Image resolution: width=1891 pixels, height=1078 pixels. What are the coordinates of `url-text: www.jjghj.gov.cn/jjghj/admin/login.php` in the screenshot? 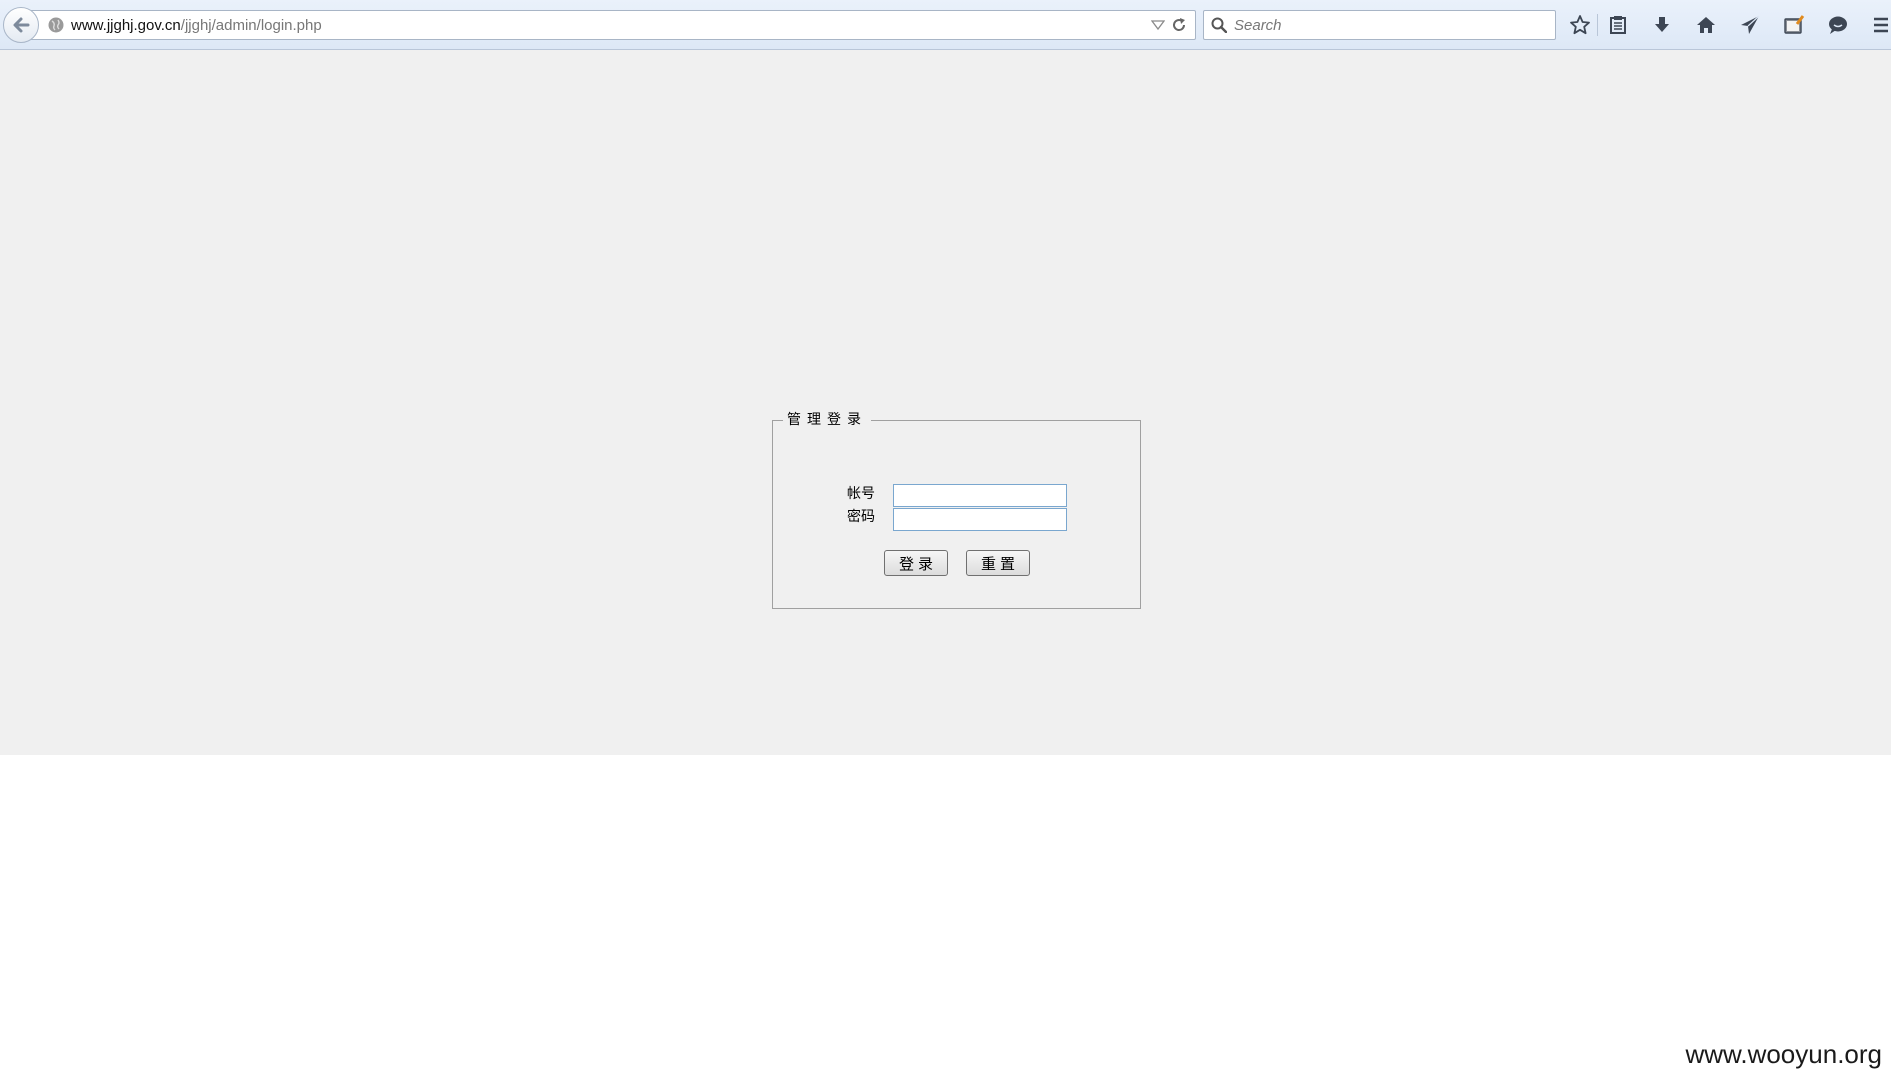 It's located at (196, 25).